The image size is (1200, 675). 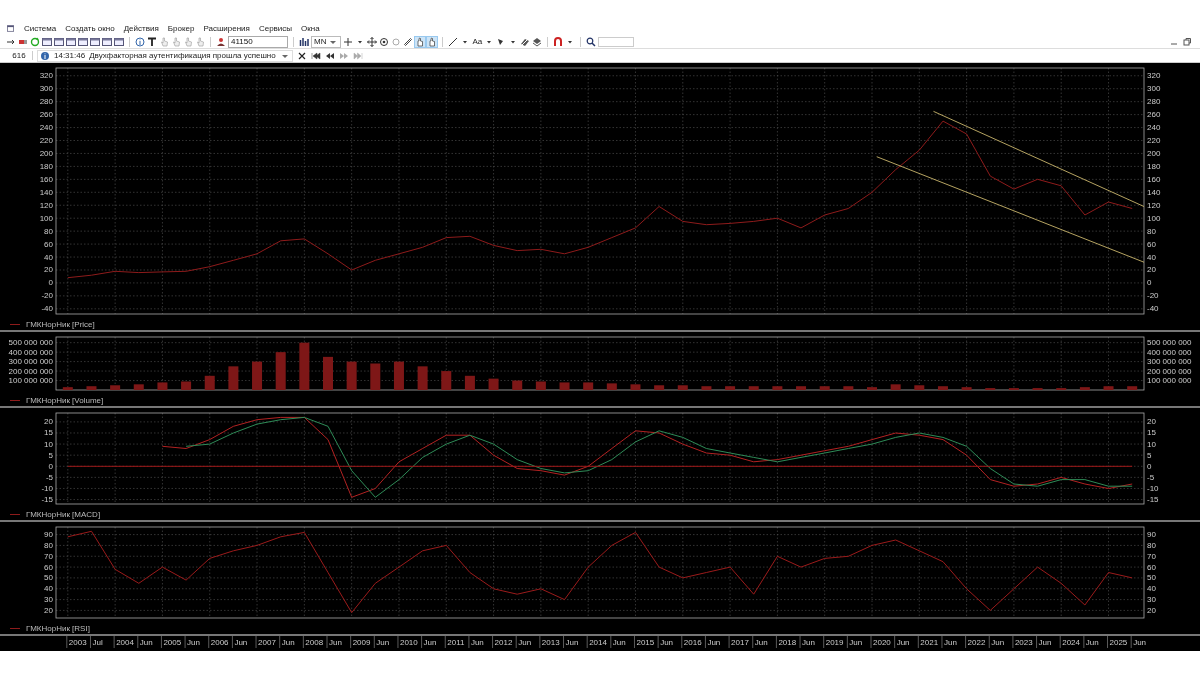 What do you see at coordinates (35, 41) in the screenshot?
I see `refresh-icon` at bounding box center [35, 41].